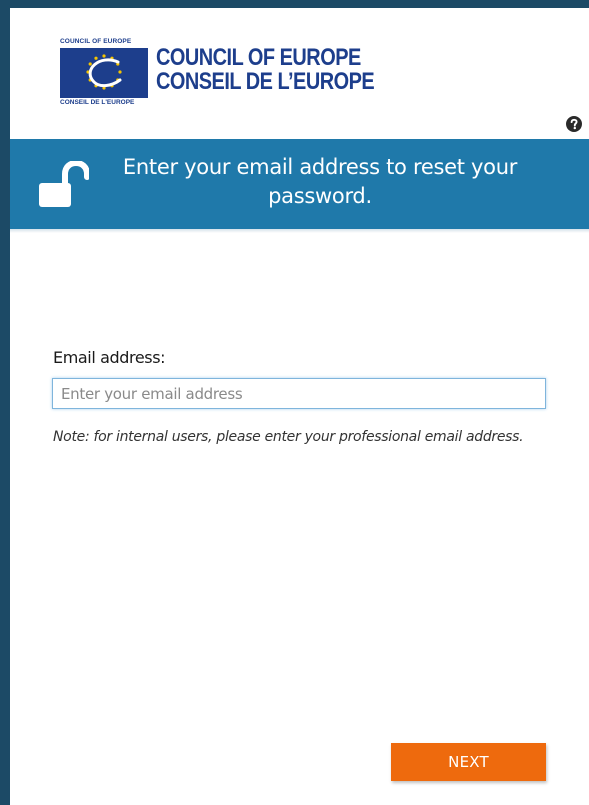 The image size is (589, 805). Describe the element at coordinates (97, 102) in the screenshot. I see `logo-emblem-bottom-text: CONSEIL DE L'EUROPE` at that location.